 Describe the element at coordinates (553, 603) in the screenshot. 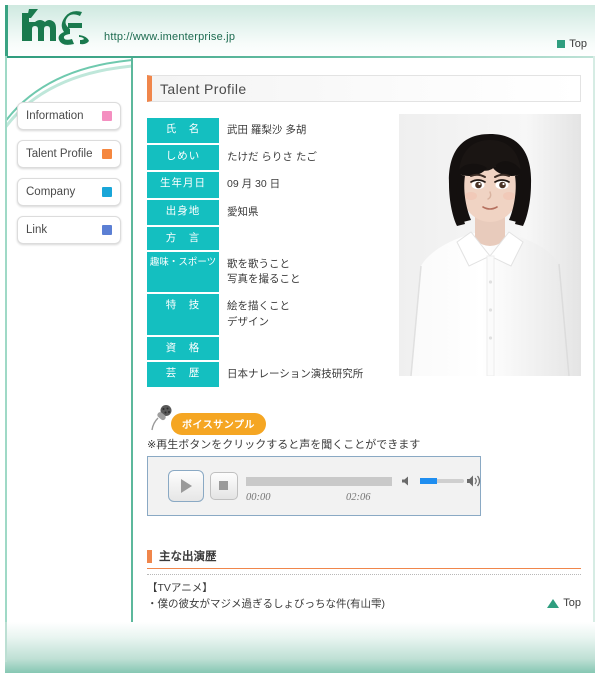

I see `triangle-up-icon` at that location.